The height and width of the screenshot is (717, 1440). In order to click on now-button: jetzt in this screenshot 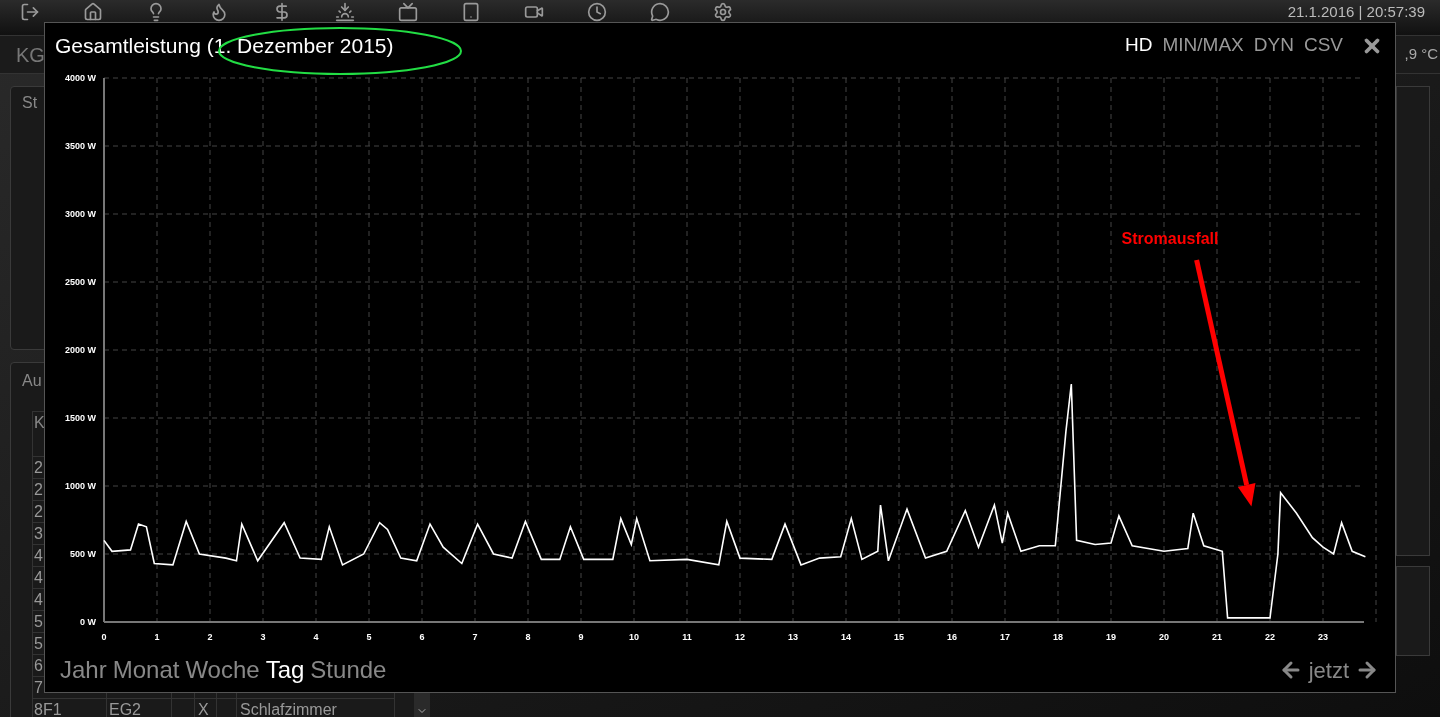, I will do `click(1328, 670)`.